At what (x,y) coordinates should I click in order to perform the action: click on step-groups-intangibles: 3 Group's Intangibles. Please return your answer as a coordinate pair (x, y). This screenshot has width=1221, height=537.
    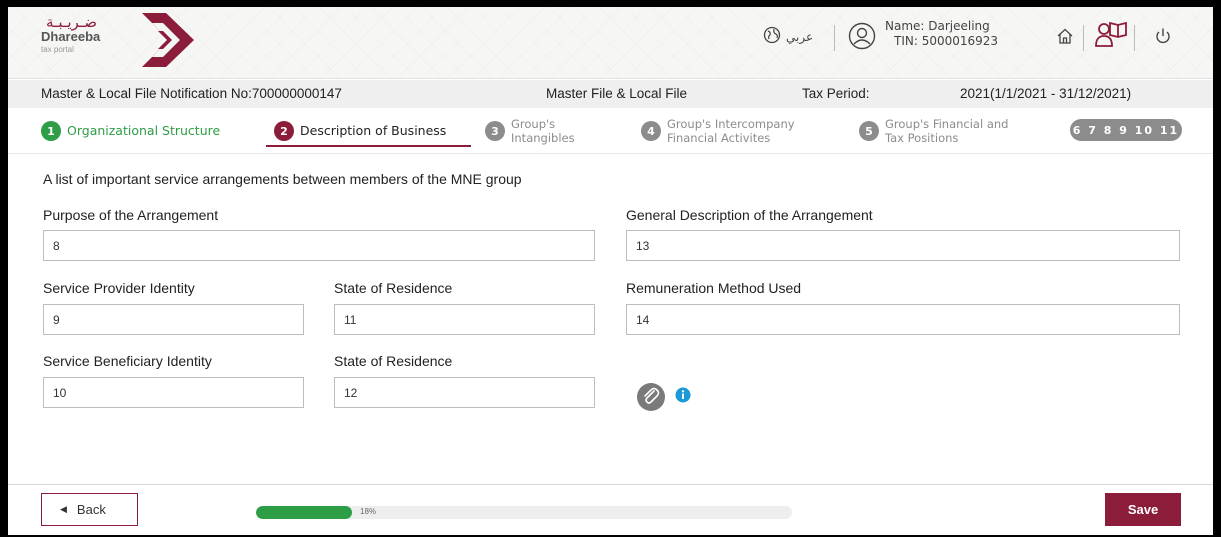
    Looking at the image, I should click on (530, 131).